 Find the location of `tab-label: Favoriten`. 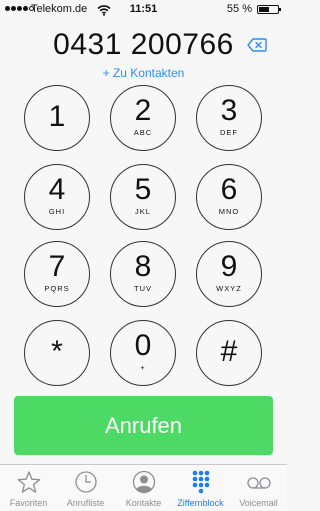

tab-label: Favoriten is located at coordinates (28, 503).